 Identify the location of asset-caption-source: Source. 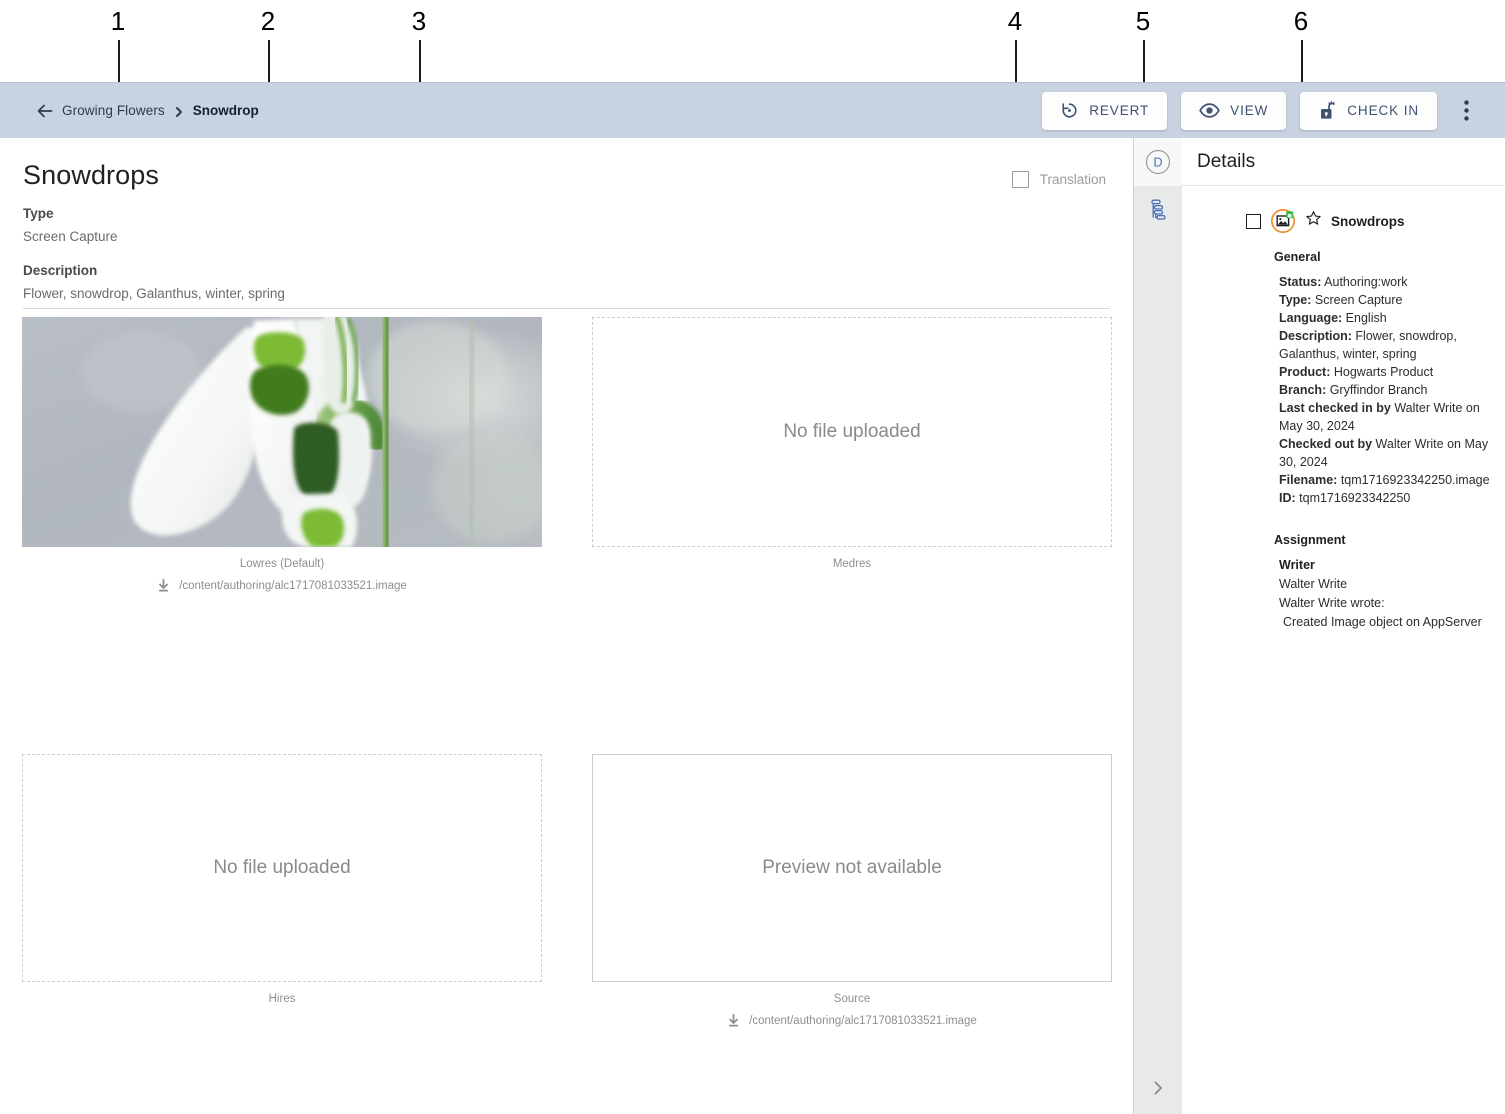
(852, 999).